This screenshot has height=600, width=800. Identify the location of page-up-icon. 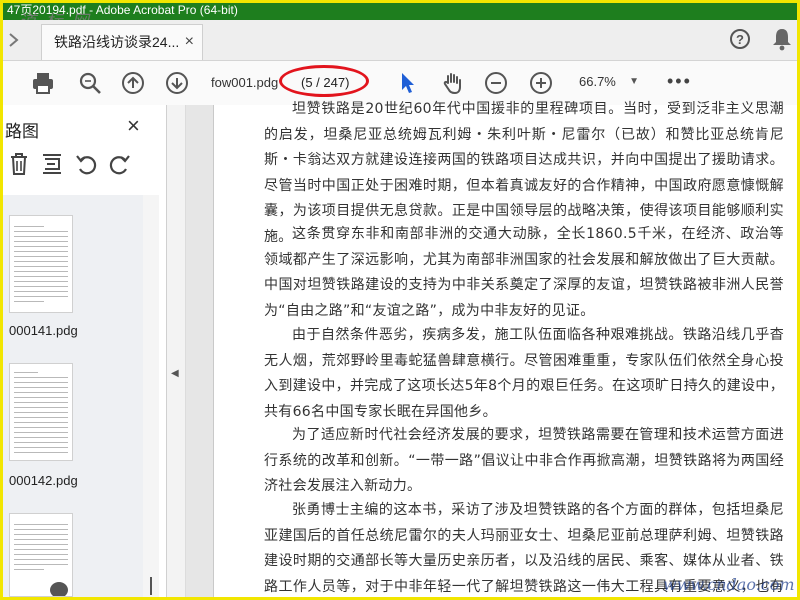
(133, 83).